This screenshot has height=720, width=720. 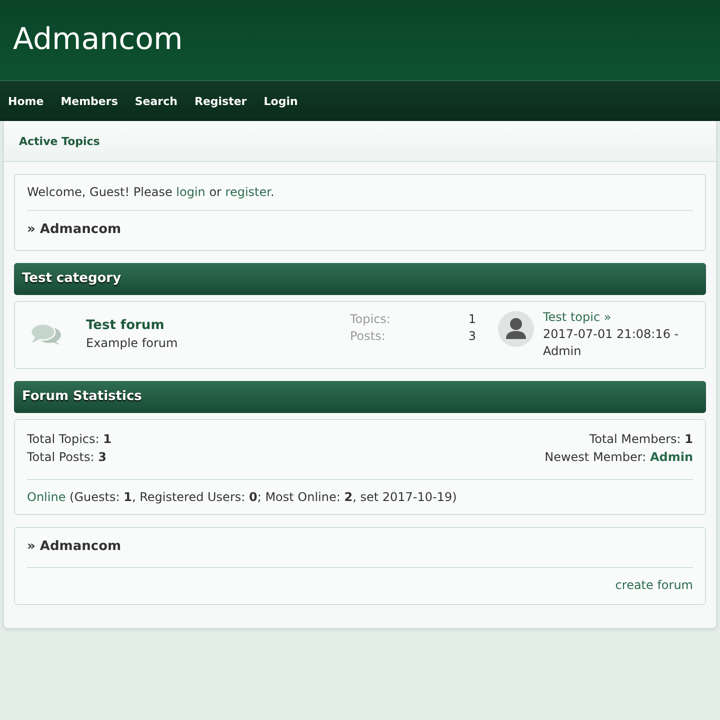 I want to click on last-post-info: 2017-07-01 21:08:16 - Admin, so click(x=611, y=343).